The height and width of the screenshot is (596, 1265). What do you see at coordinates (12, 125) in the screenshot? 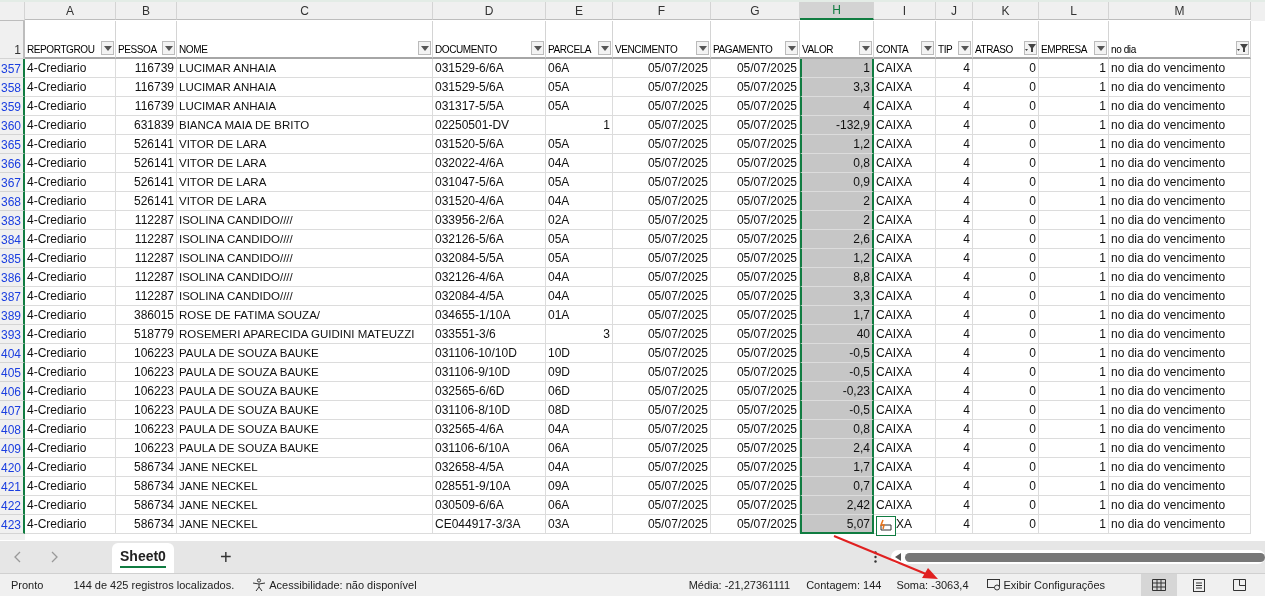
I see `row-number: 360` at bounding box center [12, 125].